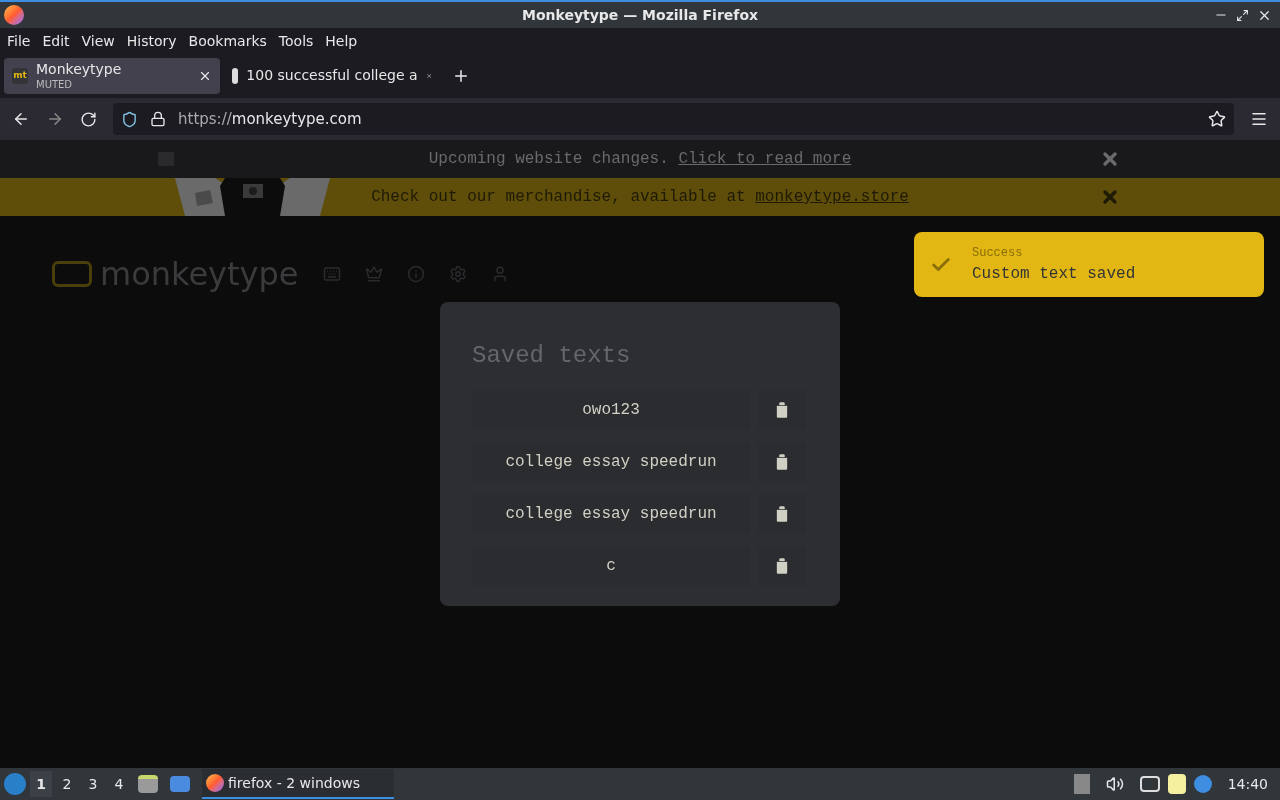 This screenshot has height=800, width=1280. I want to click on menu-item: View, so click(98, 41).